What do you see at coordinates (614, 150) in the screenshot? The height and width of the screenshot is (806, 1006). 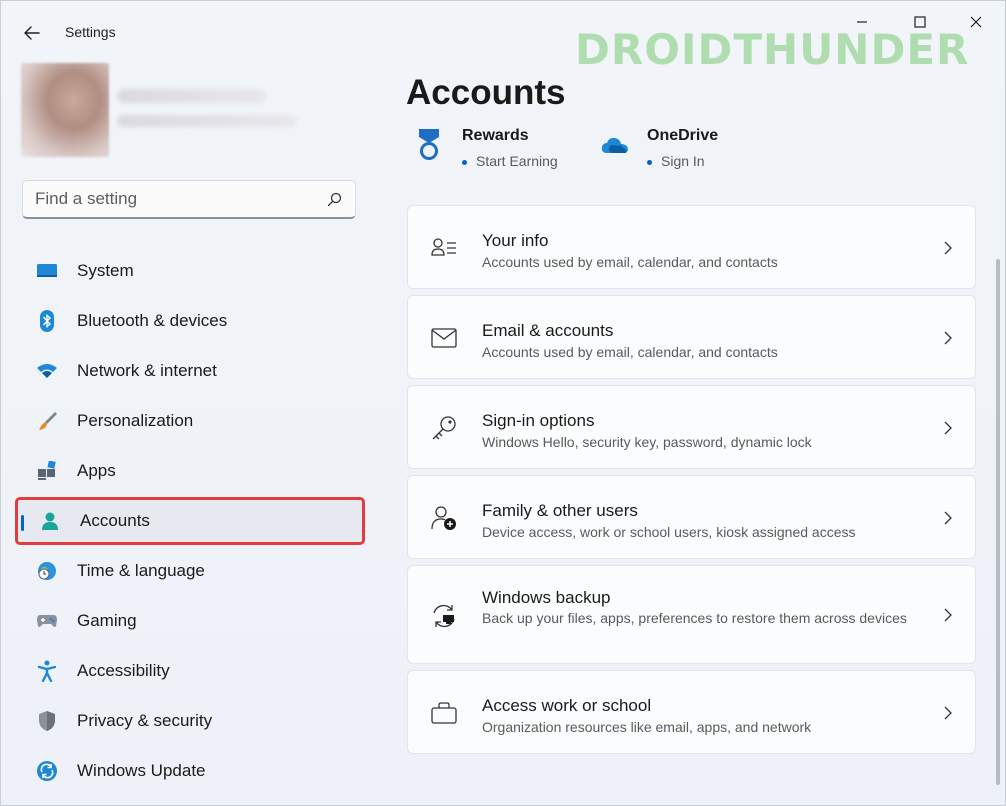 I see `onedrive-icon` at bounding box center [614, 150].